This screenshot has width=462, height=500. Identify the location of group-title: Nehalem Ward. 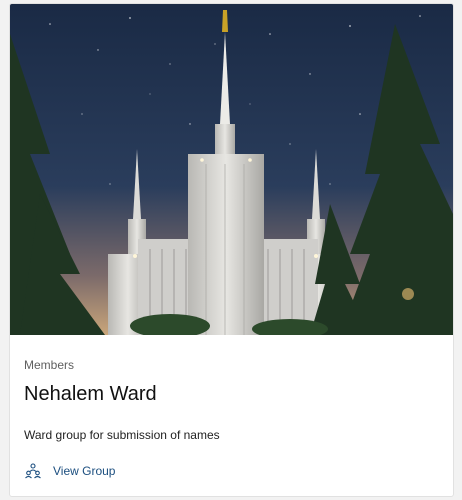
(90, 394).